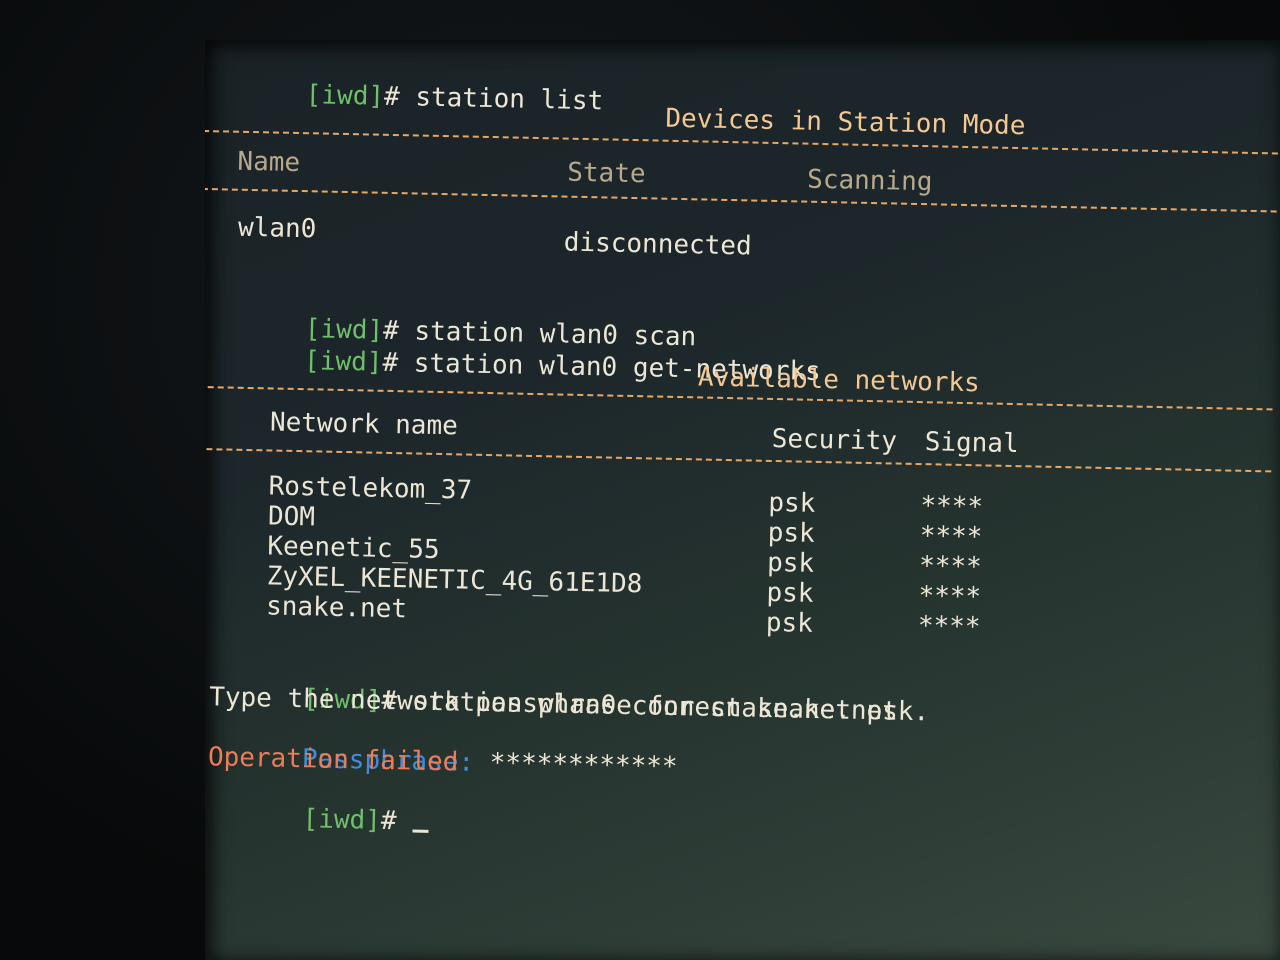  I want to click on command-line-station-list: [iwd]# station list, so click(408, 82).